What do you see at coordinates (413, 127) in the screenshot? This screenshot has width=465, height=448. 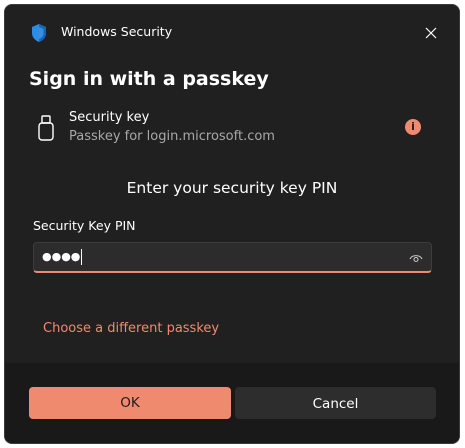 I see `info-icon: i` at bounding box center [413, 127].